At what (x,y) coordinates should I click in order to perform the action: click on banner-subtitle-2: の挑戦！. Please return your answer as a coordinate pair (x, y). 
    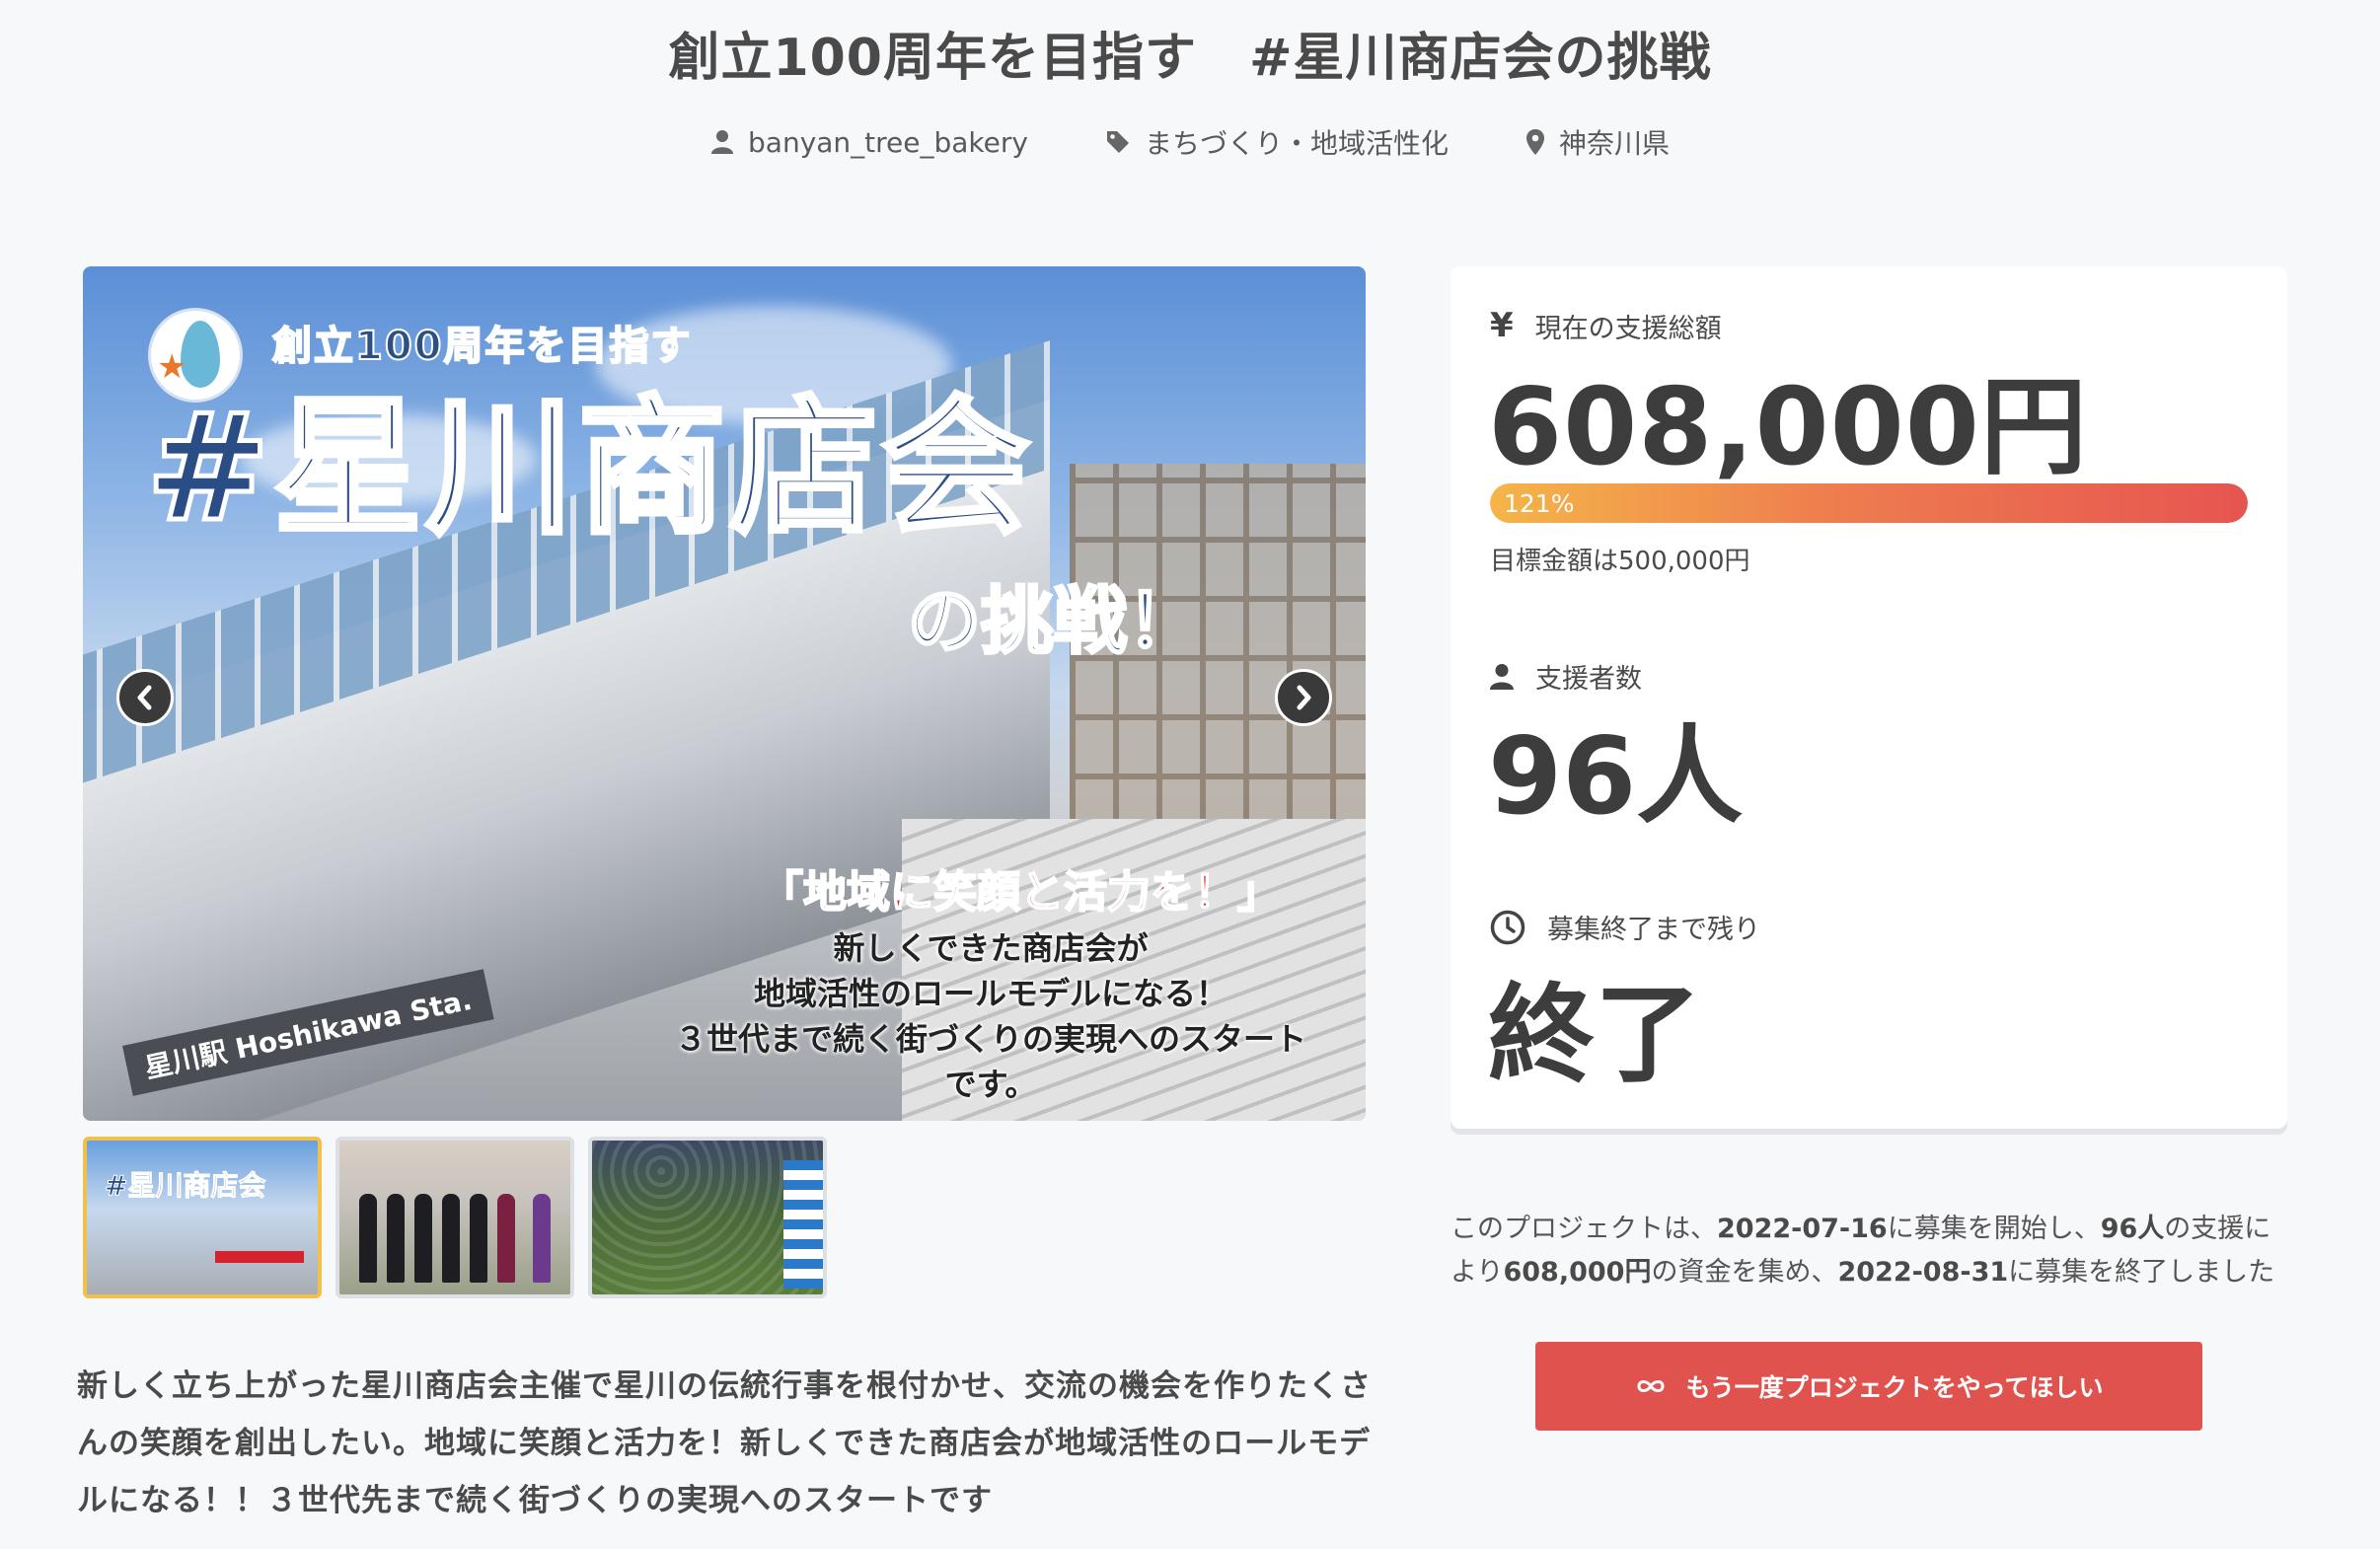
    Looking at the image, I should click on (1054, 622).